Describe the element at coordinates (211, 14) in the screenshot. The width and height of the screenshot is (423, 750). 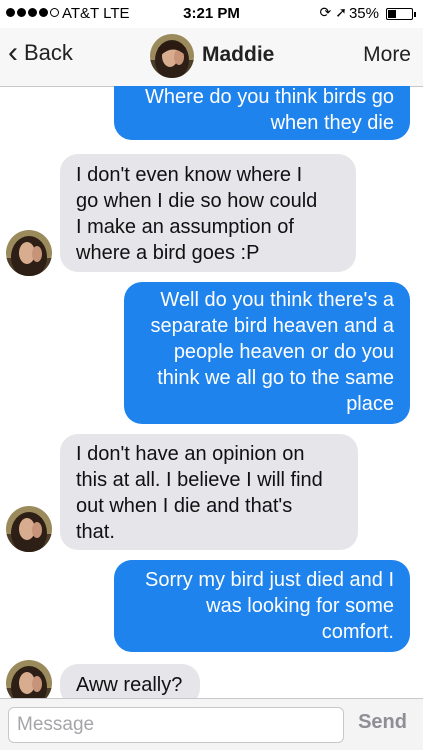
I see `status-bar: AT&T LTE 3:21 PM ⟳➚ 35%` at that location.